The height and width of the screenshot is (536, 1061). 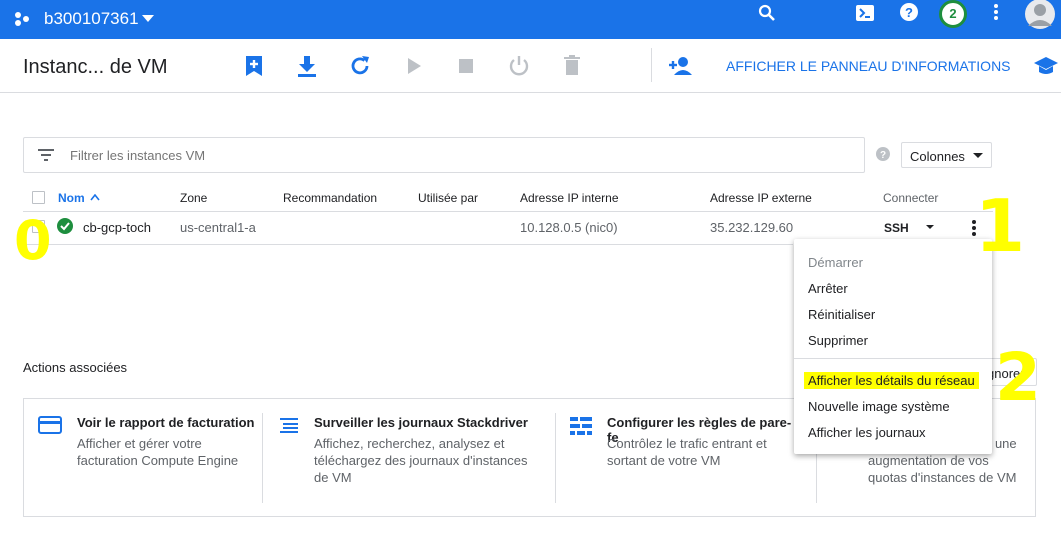 What do you see at coordinates (761, 198) in the screenshot?
I see `col-header-ip-externe: Adresse IP externe` at bounding box center [761, 198].